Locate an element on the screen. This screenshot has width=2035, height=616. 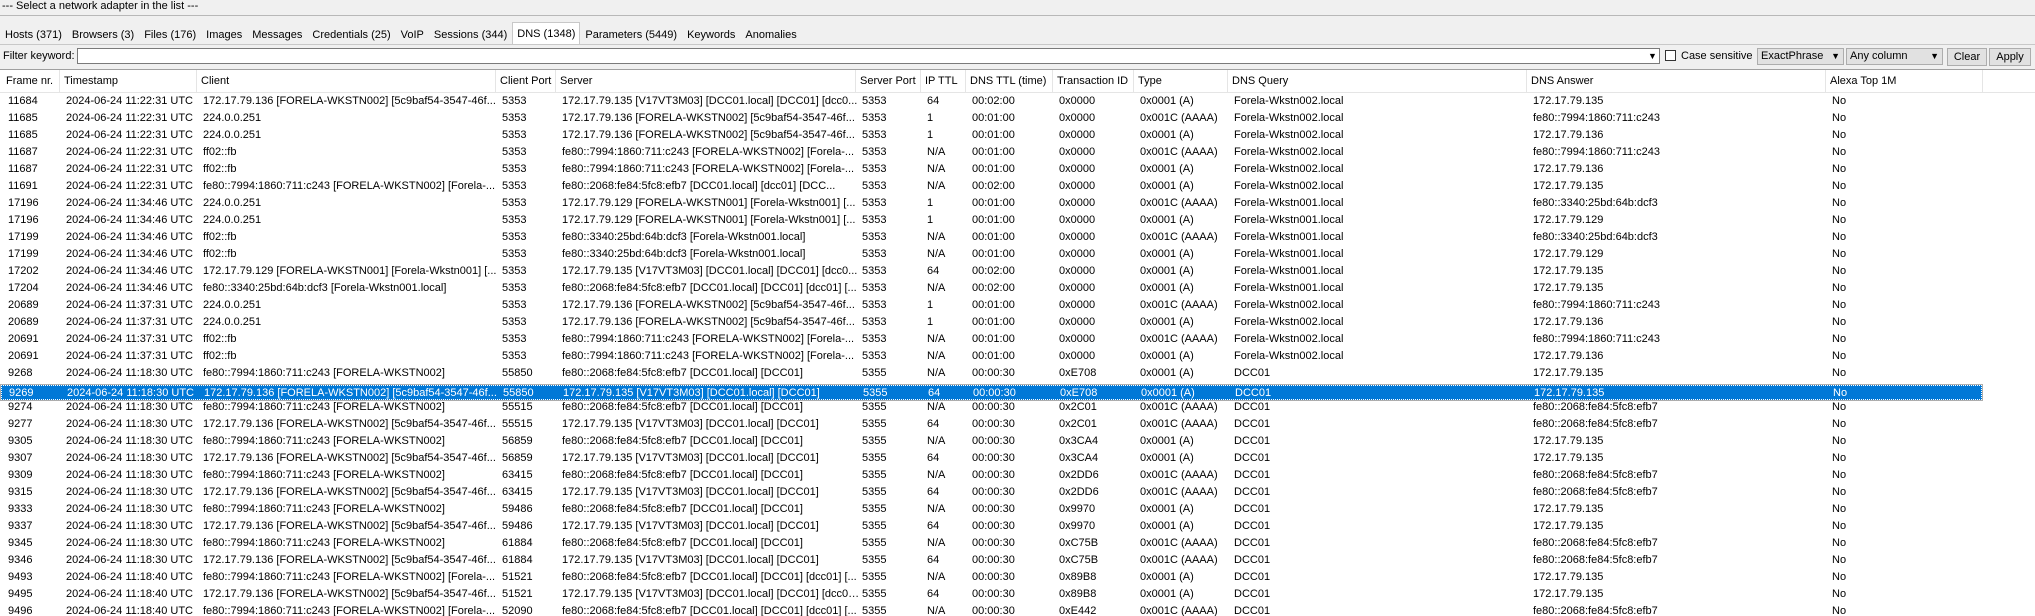
tab-hosts: Hosts (371) is located at coordinates (33, 34).